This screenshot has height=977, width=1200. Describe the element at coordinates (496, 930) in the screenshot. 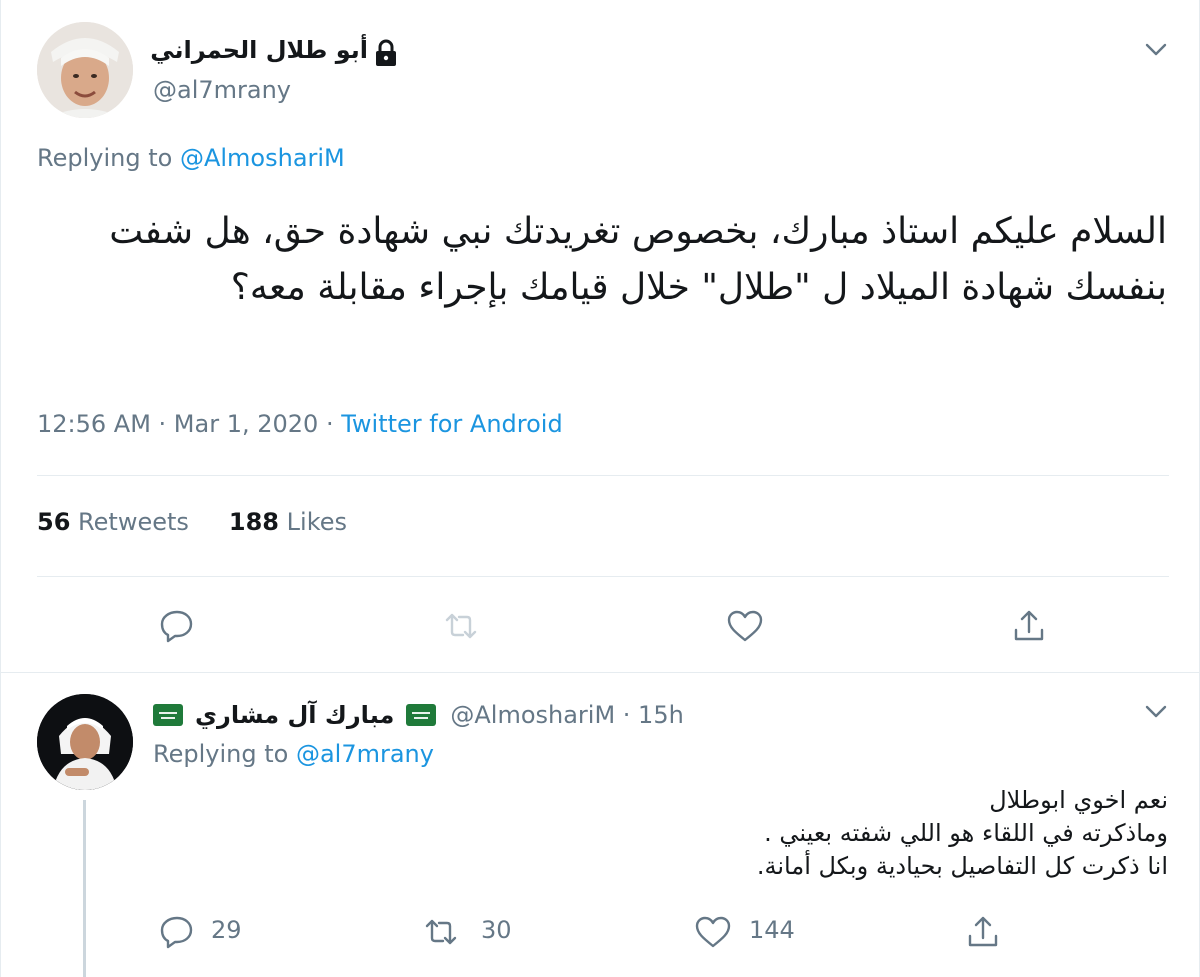

I see `retweet-count: 30` at that location.